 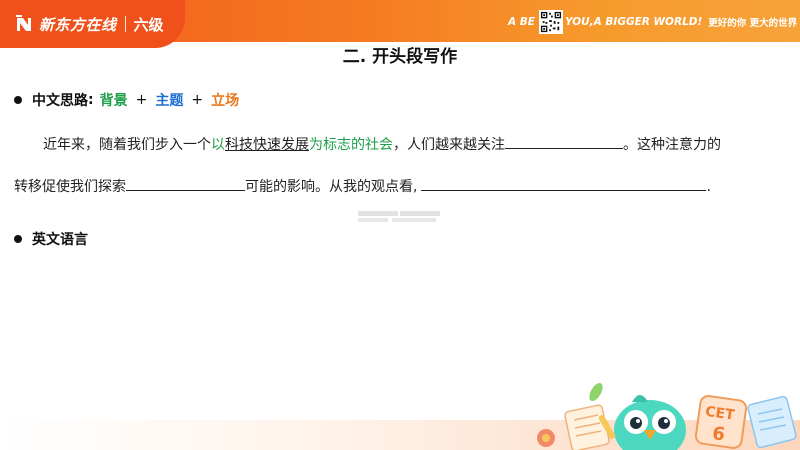 What do you see at coordinates (399, 216) in the screenshot?
I see `watermark` at bounding box center [399, 216].